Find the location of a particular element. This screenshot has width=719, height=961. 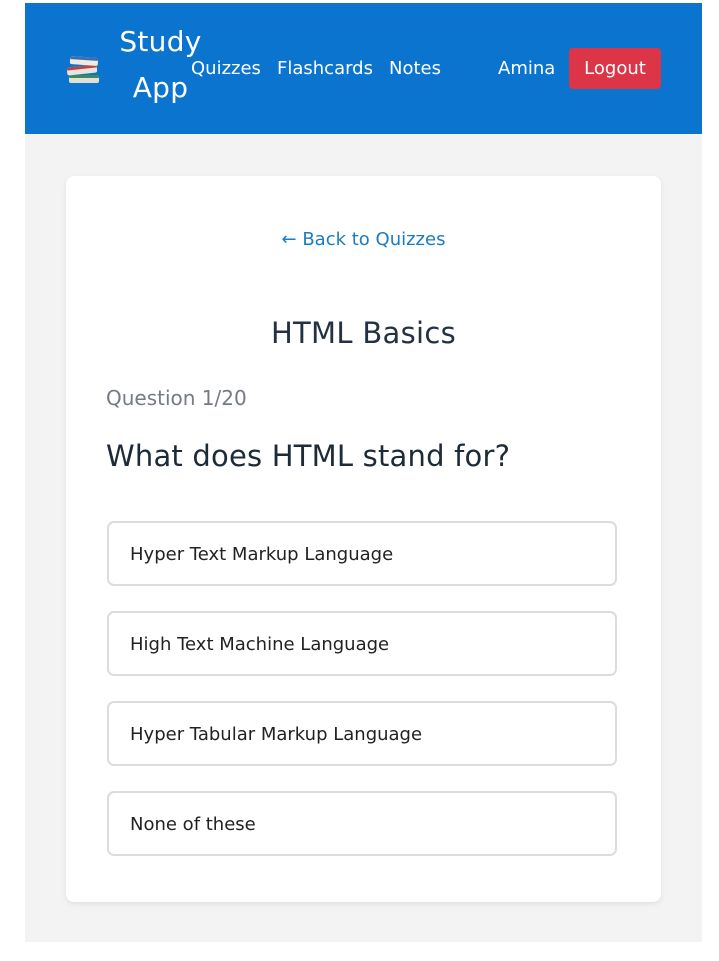

back-to-quizzes-link: ← Back to Quizzes is located at coordinates (363, 240).